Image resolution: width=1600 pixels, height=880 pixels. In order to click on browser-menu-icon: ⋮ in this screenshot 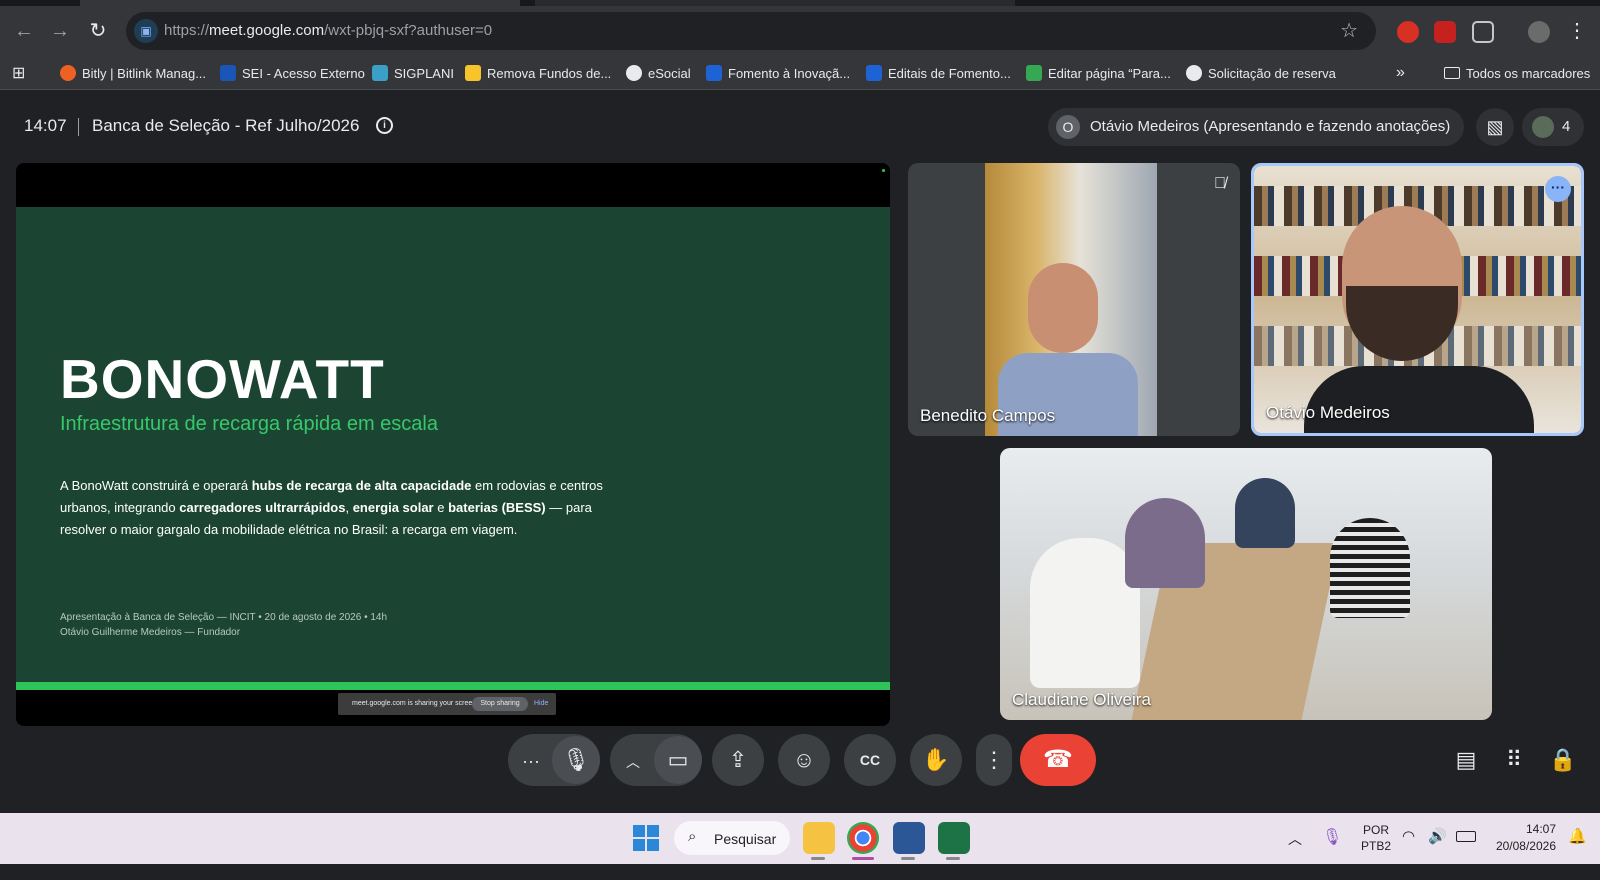, I will do `click(1577, 31)`.